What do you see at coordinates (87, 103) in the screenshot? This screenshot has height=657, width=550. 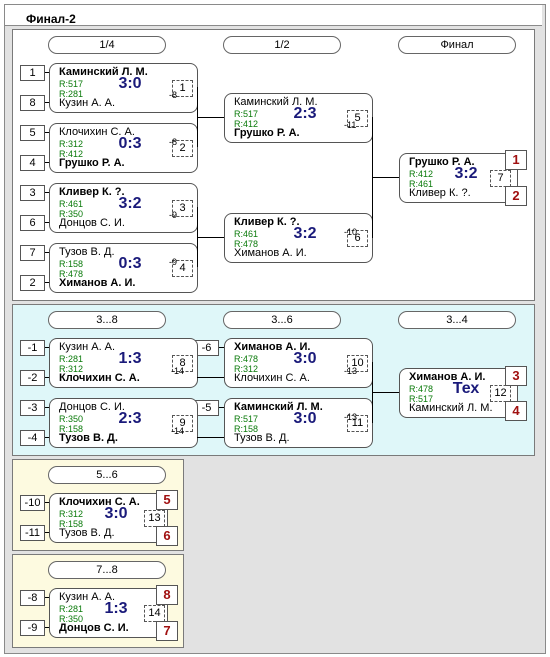 I see `player-2-name: Кузин А. А.` at bounding box center [87, 103].